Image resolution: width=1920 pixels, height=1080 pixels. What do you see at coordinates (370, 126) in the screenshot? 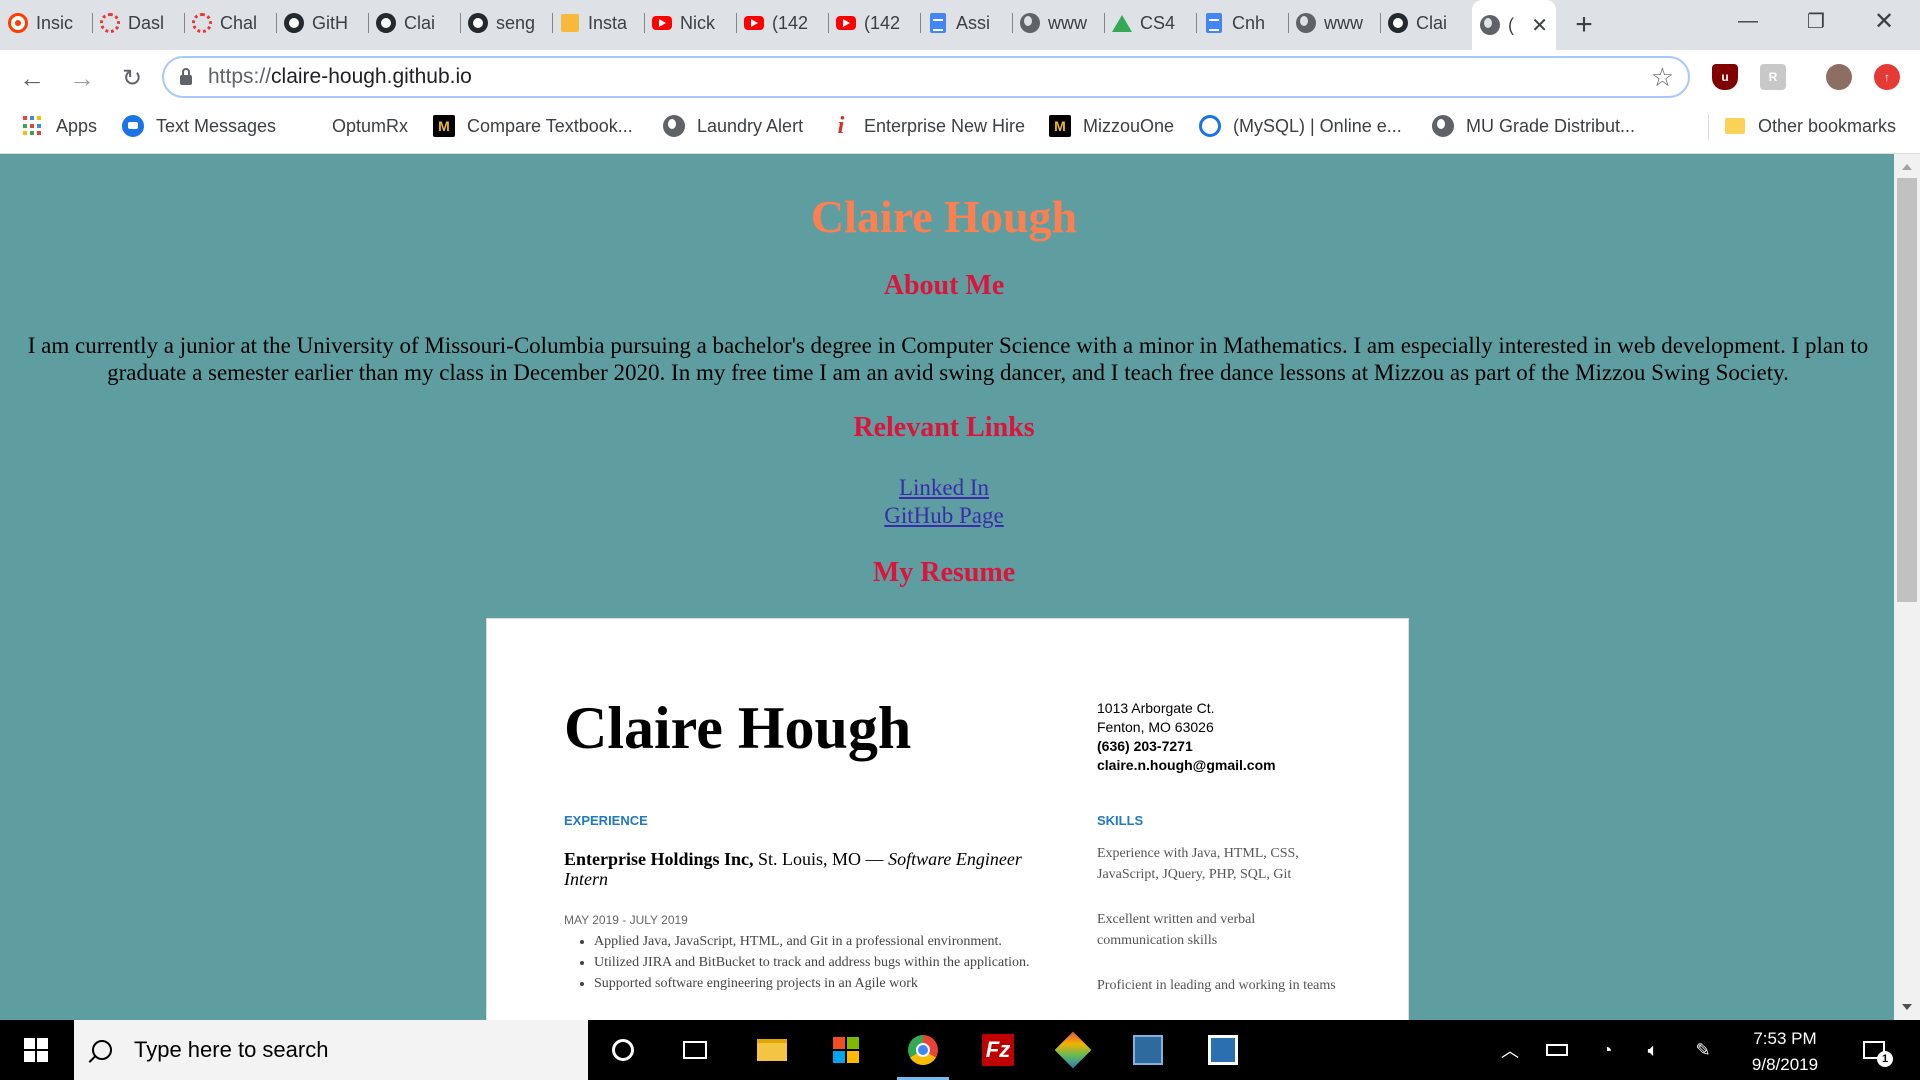
I see `bookmark-optumrx: OptumRx` at bounding box center [370, 126].